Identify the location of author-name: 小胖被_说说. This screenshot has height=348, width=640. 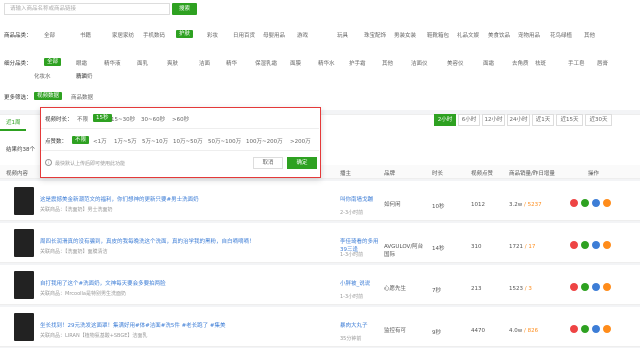
(360, 283).